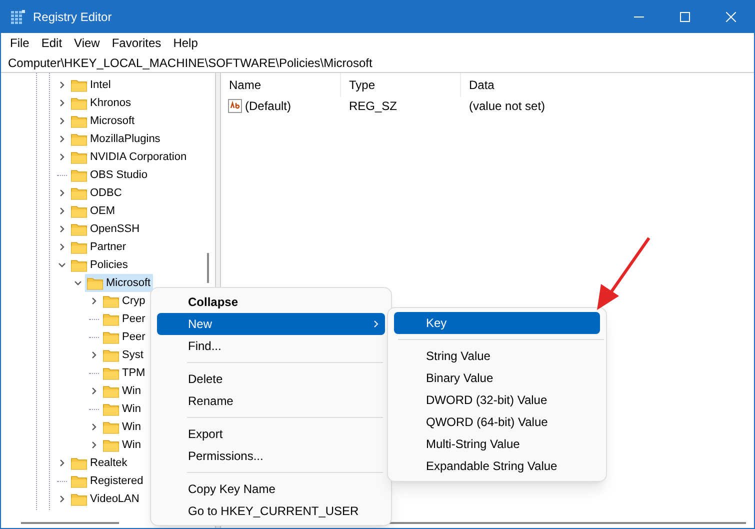  I want to click on tree-item: Khronos, so click(101, 103).